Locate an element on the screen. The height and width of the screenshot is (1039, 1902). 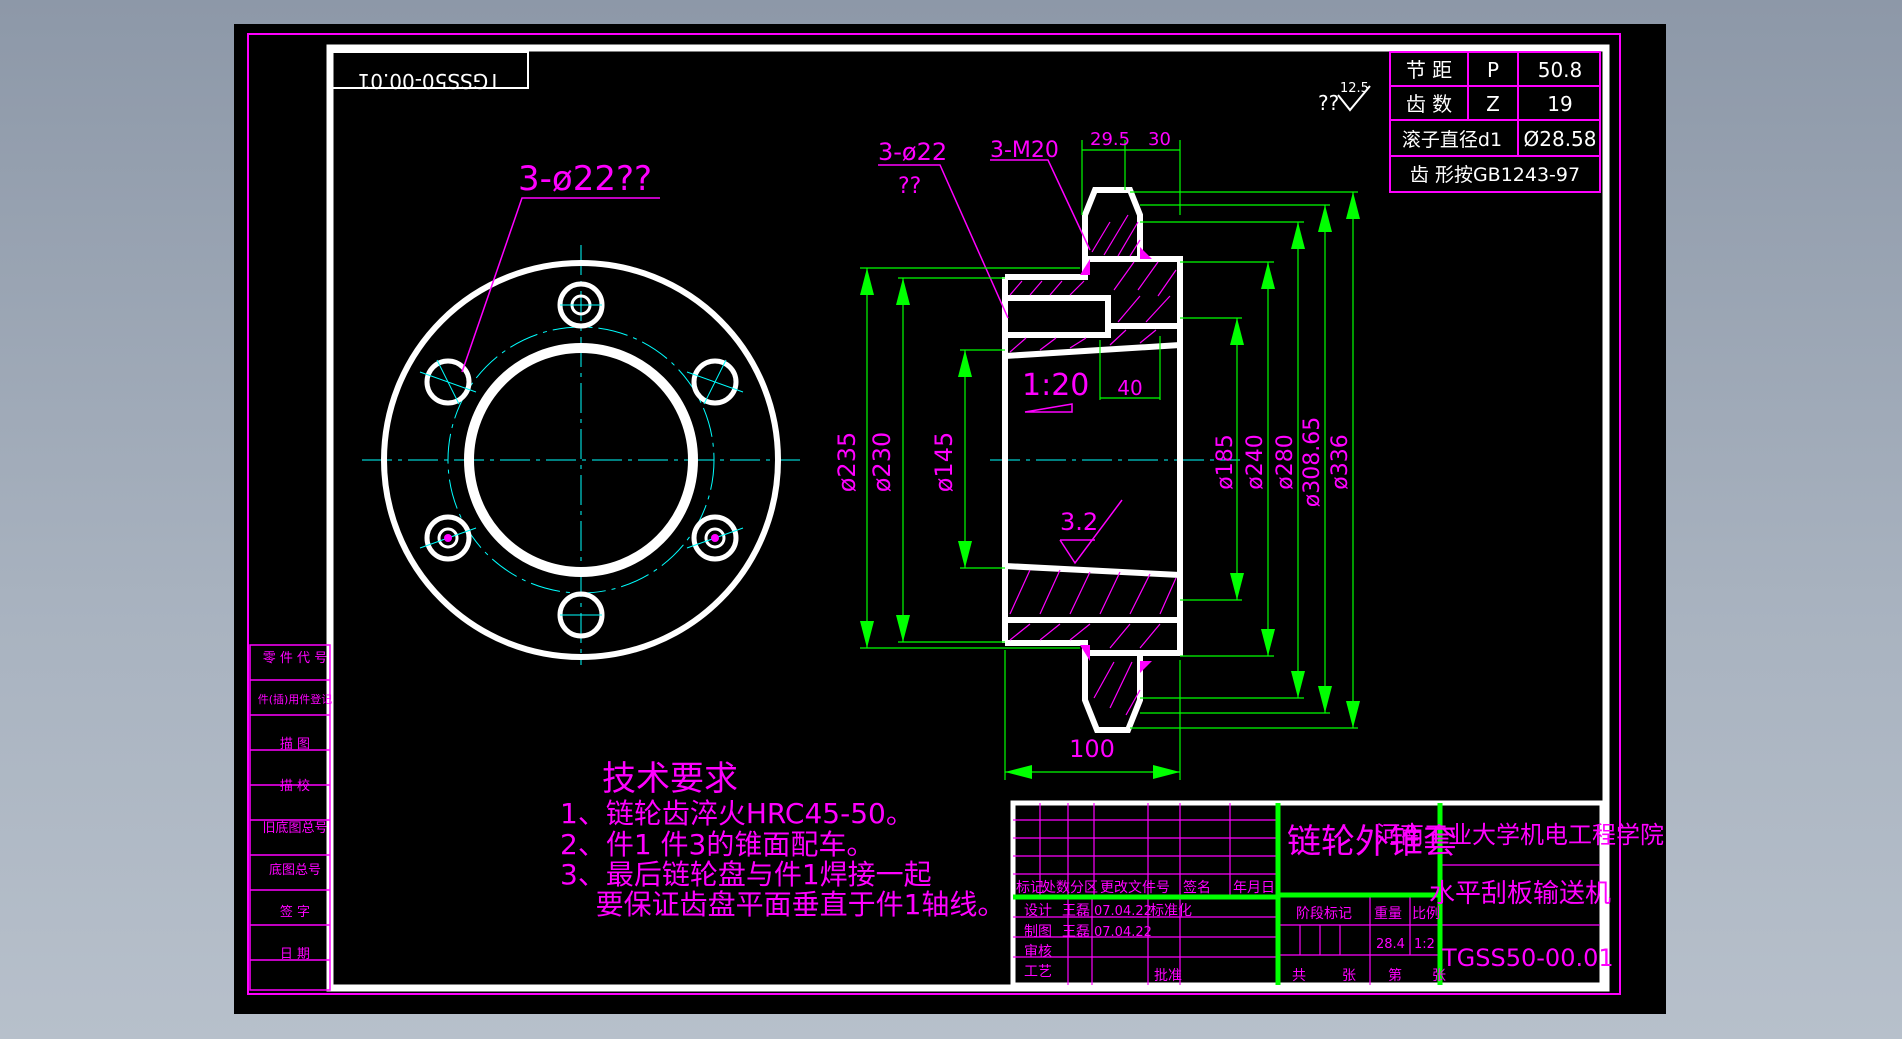
section-thread-callout: 3-M20 is located at coordinates (1024, 150).